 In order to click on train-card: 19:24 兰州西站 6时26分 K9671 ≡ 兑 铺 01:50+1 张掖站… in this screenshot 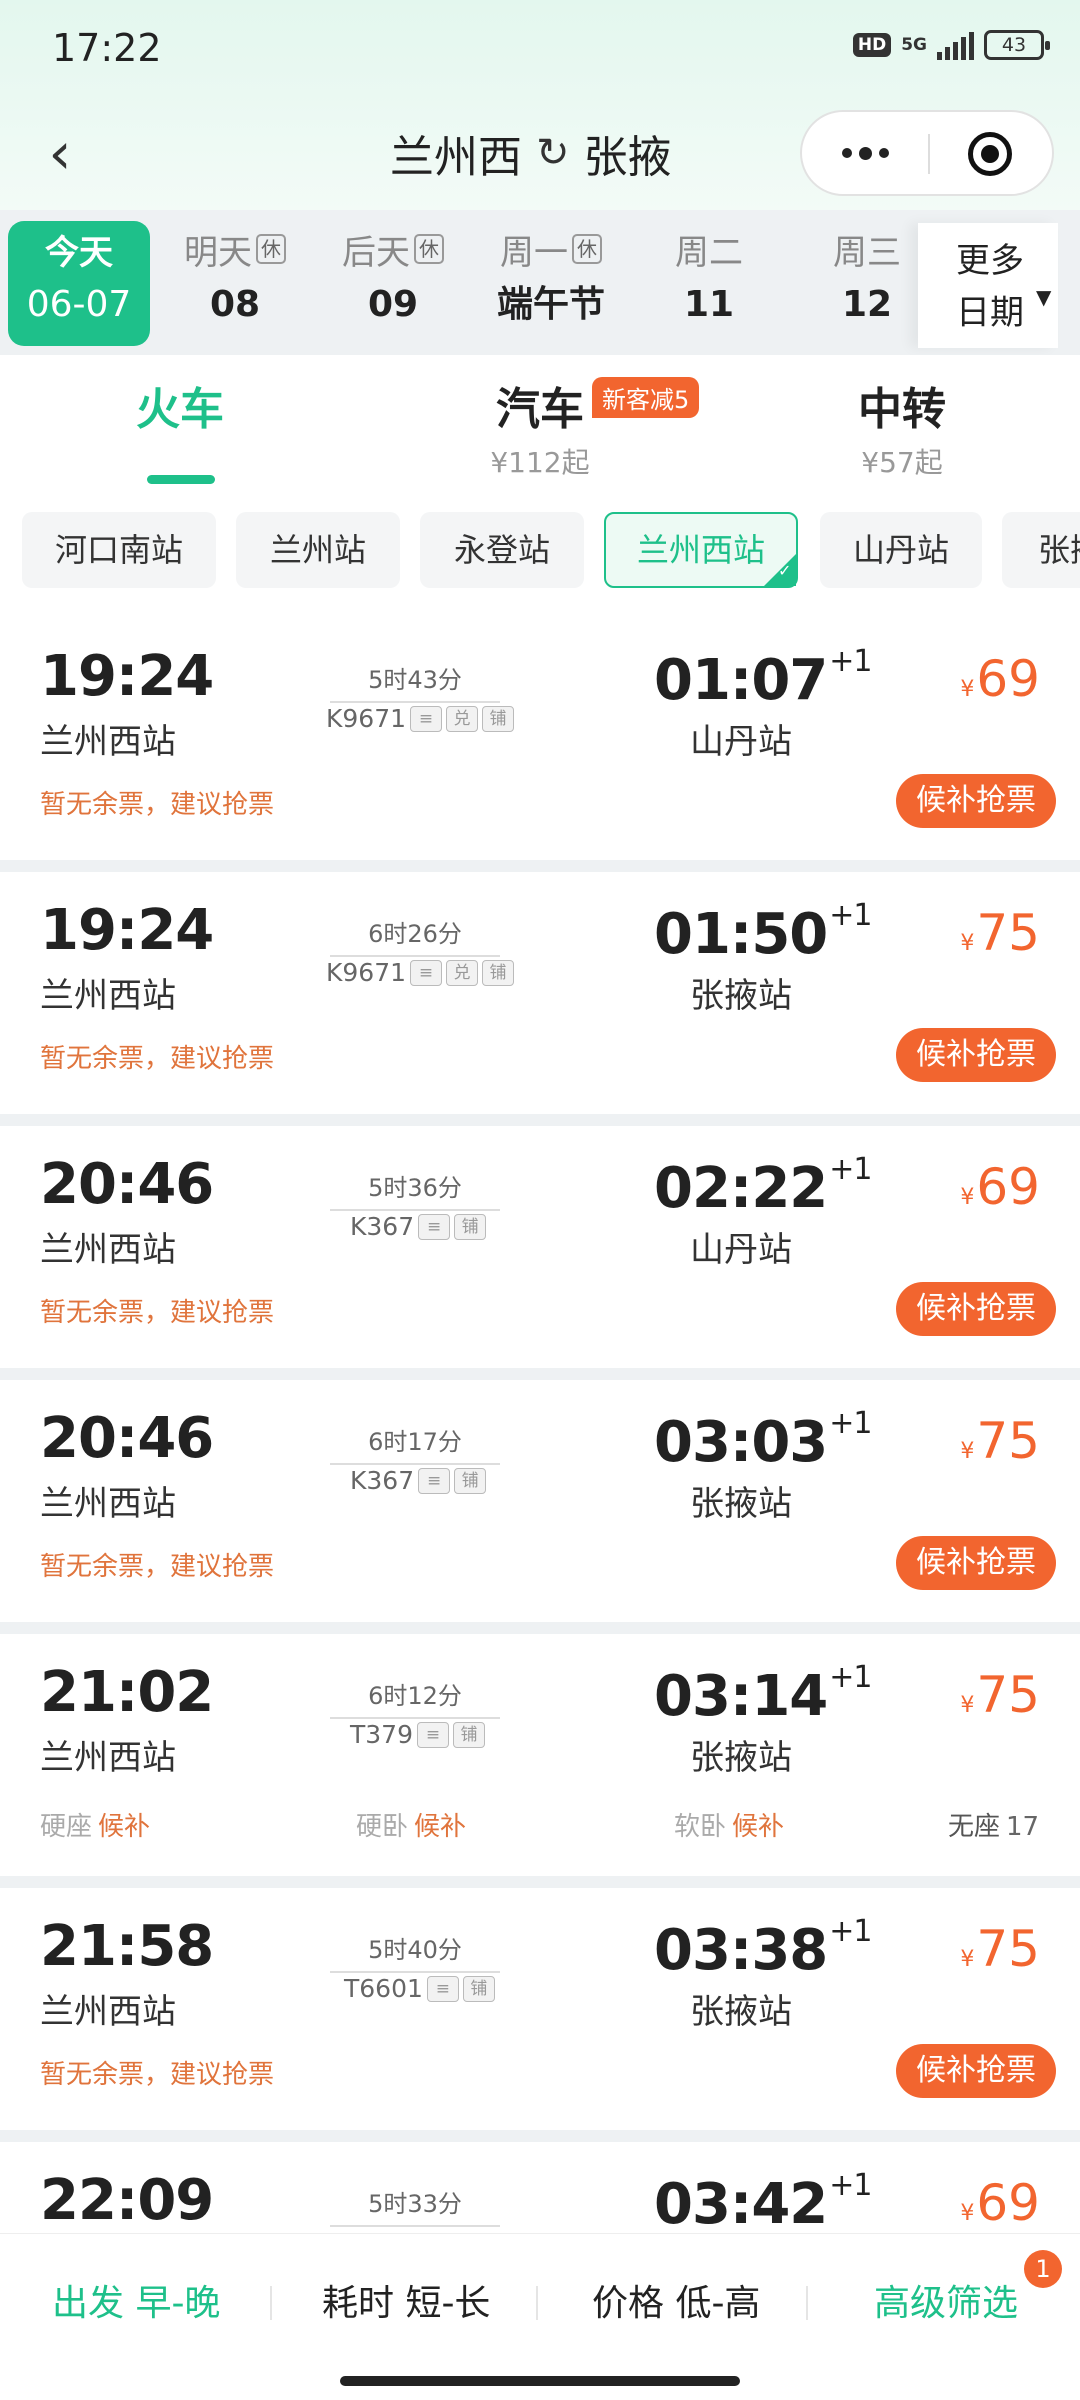, I will do `click(540, 993)`.